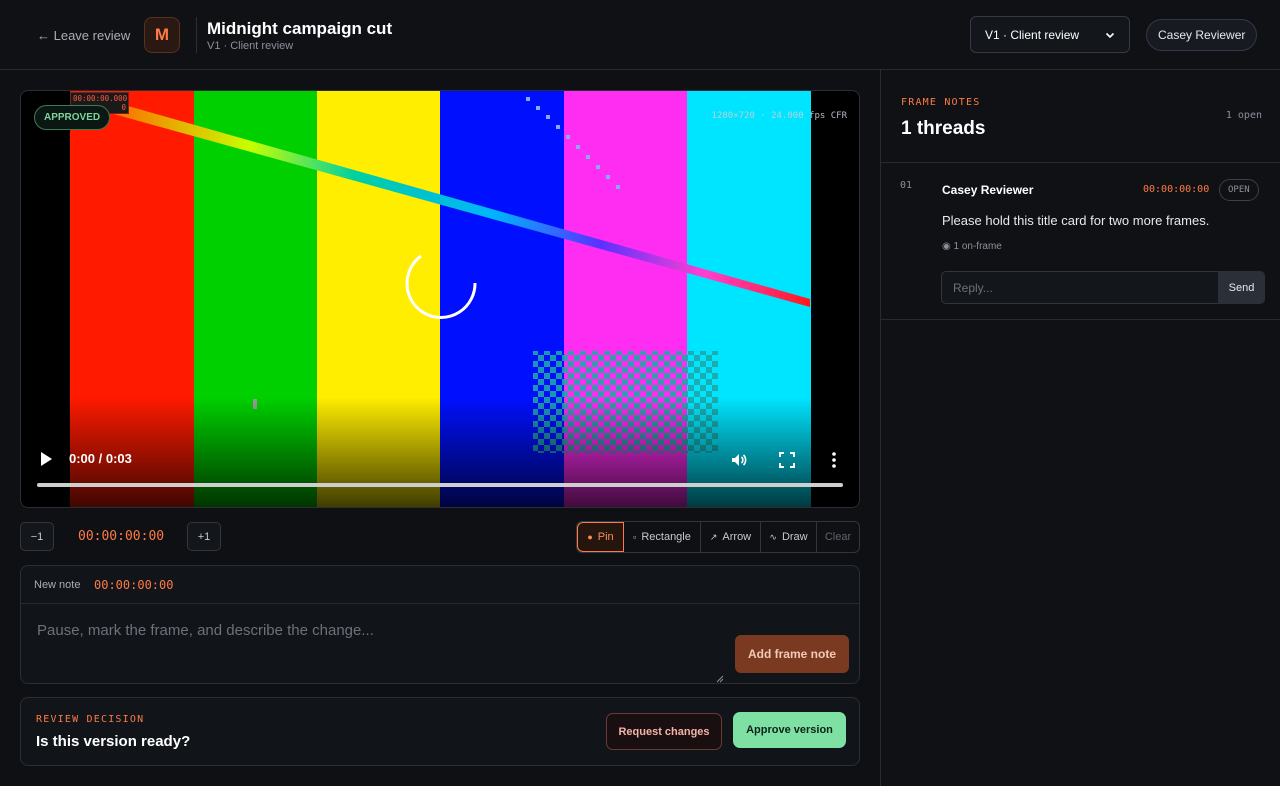 Image resolution: width=1280 pixels, height=786 pixels. I want to click on more-options-icon, so click(834, 460).